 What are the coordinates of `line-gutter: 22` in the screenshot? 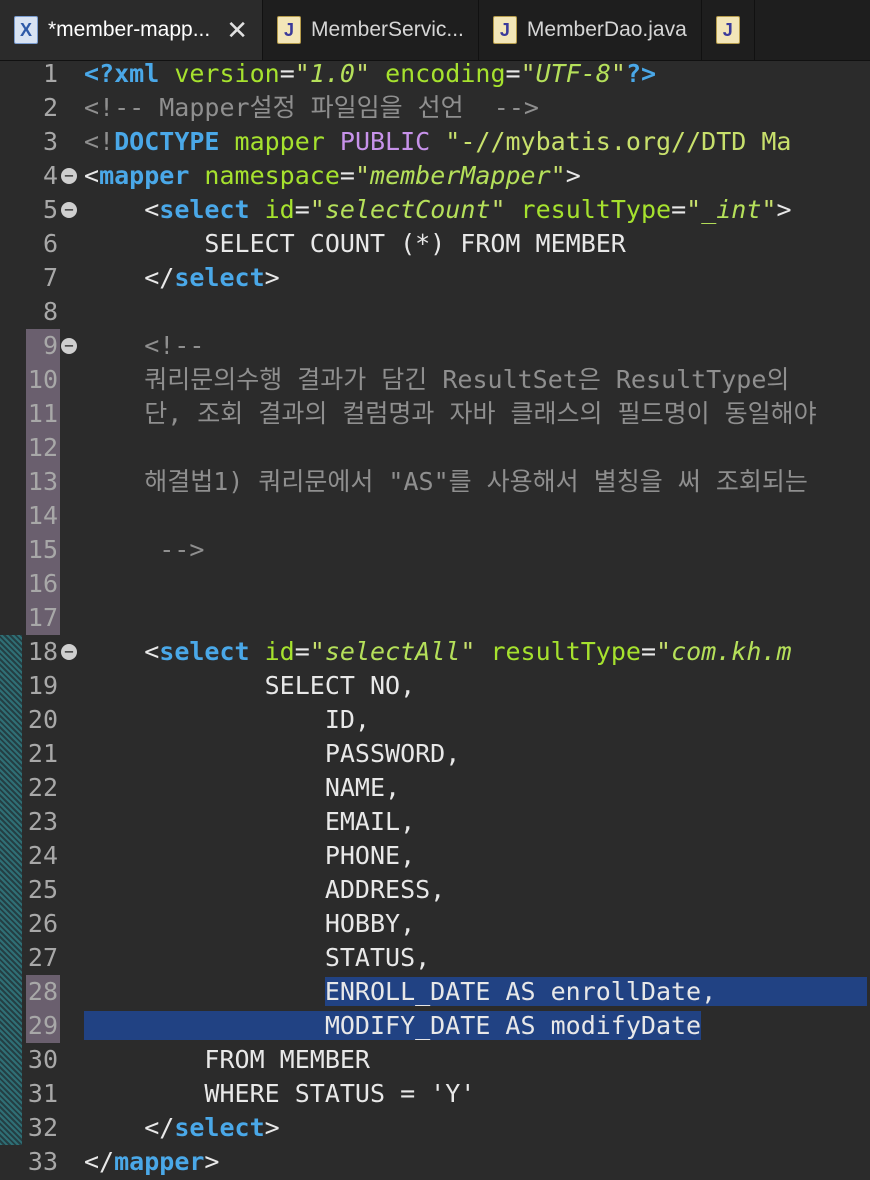 It's located at (42, 788).